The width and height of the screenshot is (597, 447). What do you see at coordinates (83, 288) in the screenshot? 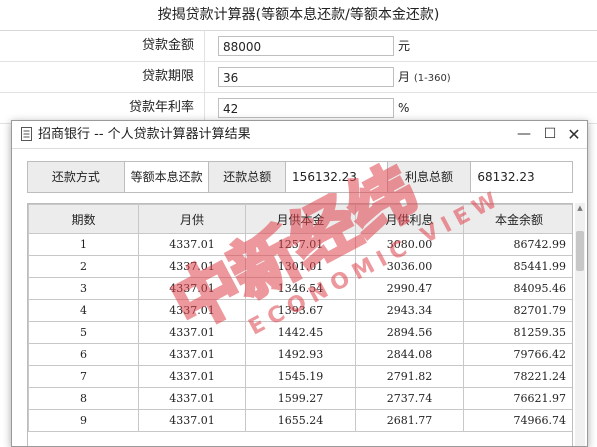
I see `cell-period: 3` at bounding box center [83, 288].